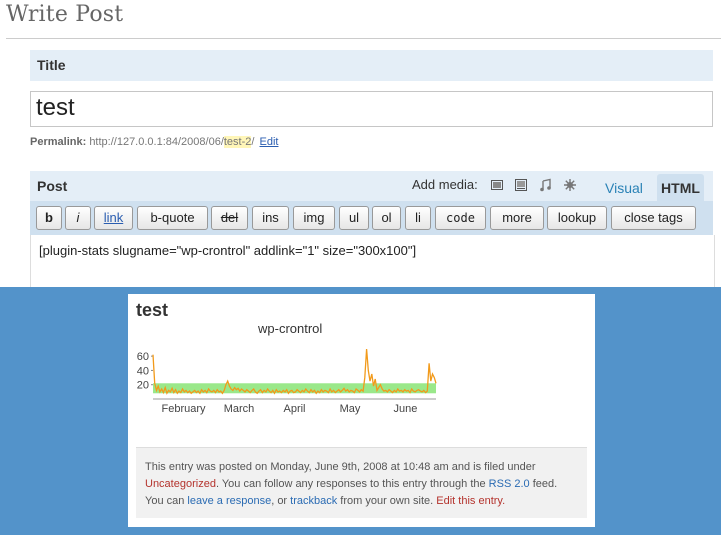 This screenshot has height=535, width=721. What do you see at coordinates (363, 38) in the screenshot?
I see `header-divider` at bounding box center [363, 38].